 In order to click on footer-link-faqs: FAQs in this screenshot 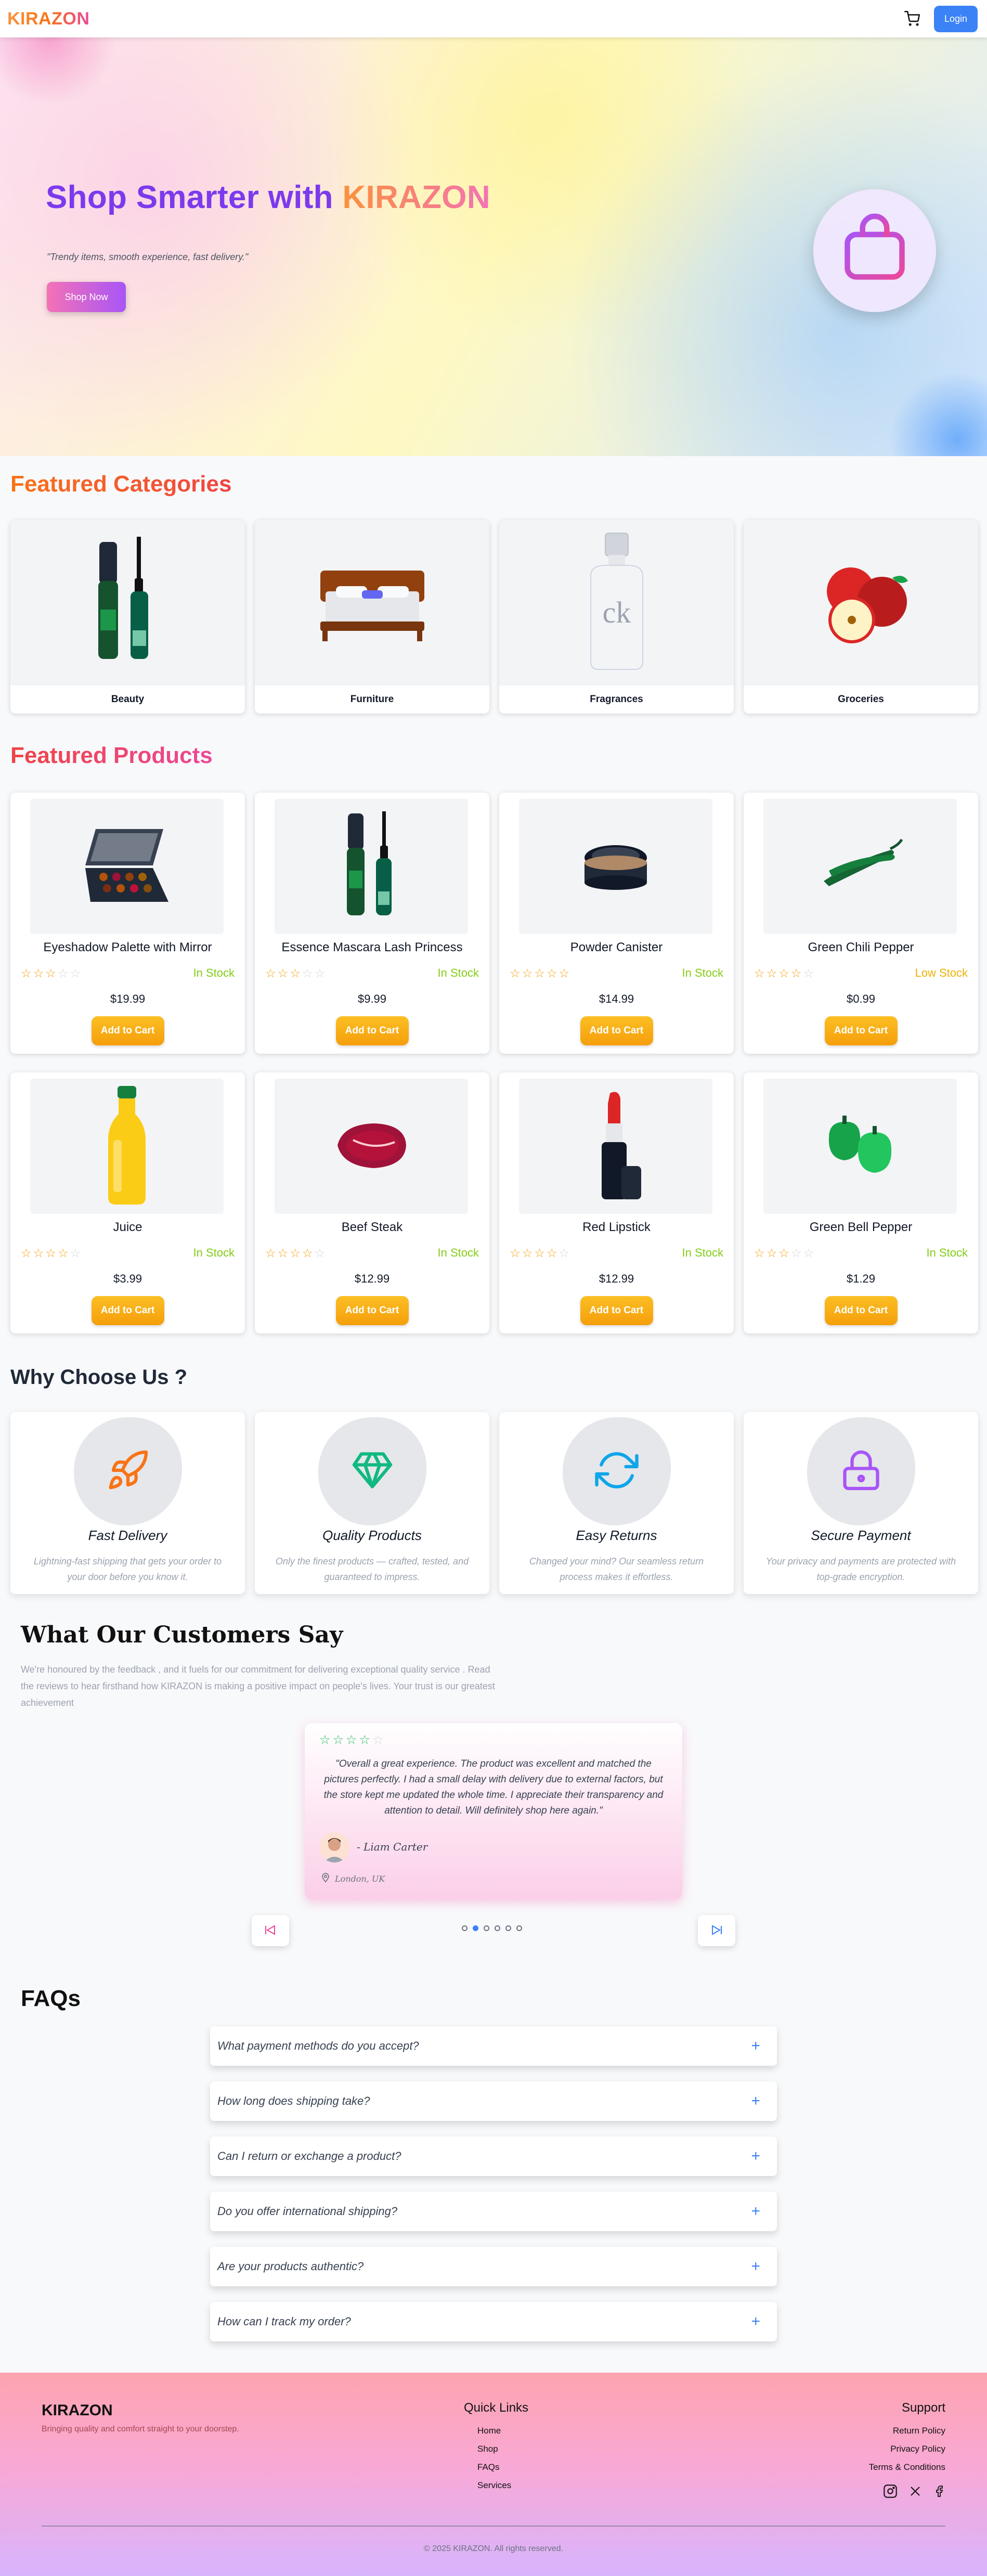, I will do `click(494, 2468)`.